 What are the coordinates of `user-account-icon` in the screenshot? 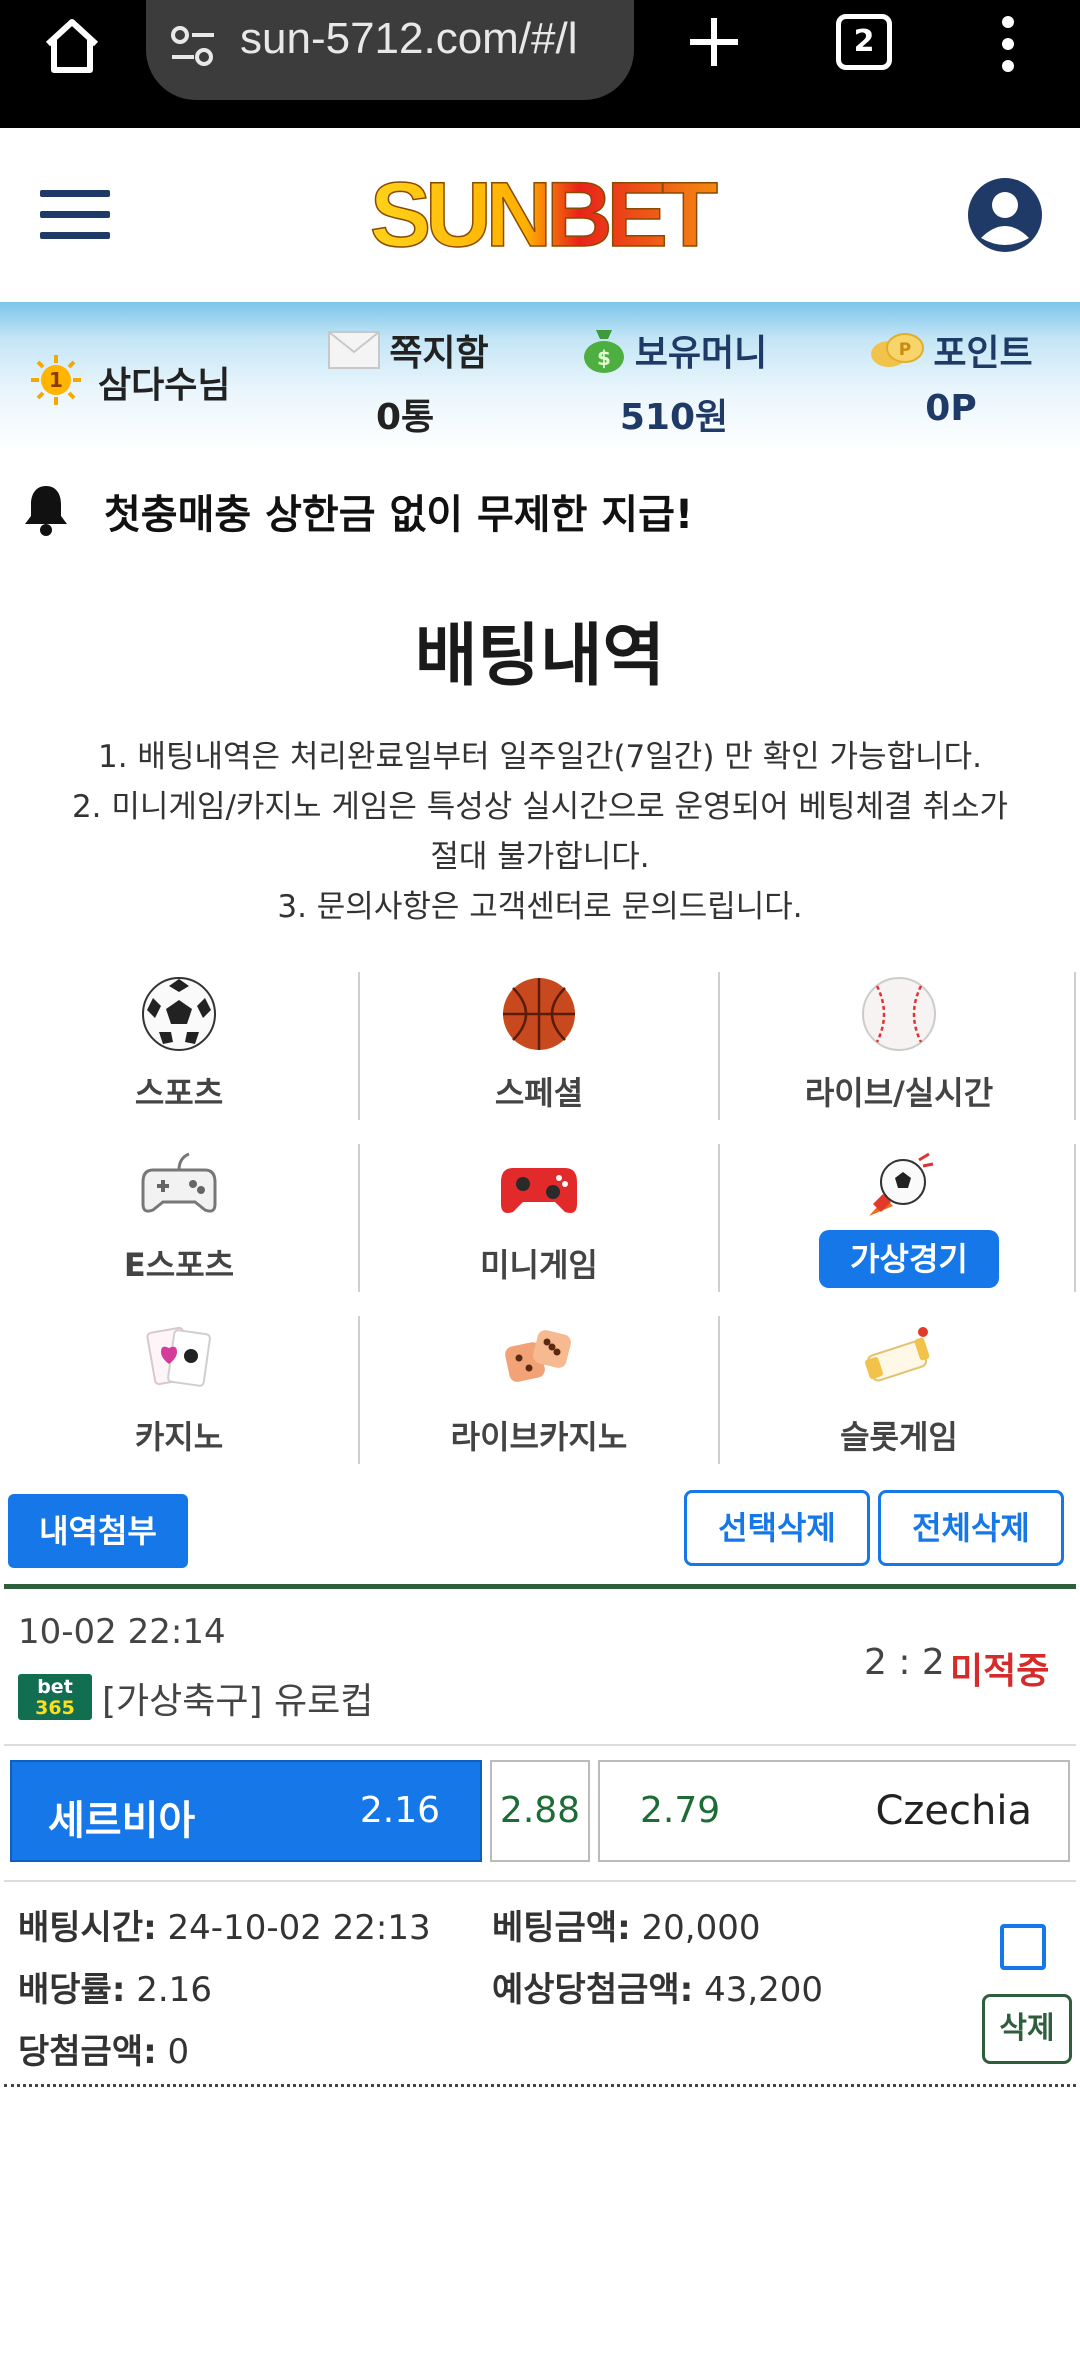 It's located at (1005, 215).